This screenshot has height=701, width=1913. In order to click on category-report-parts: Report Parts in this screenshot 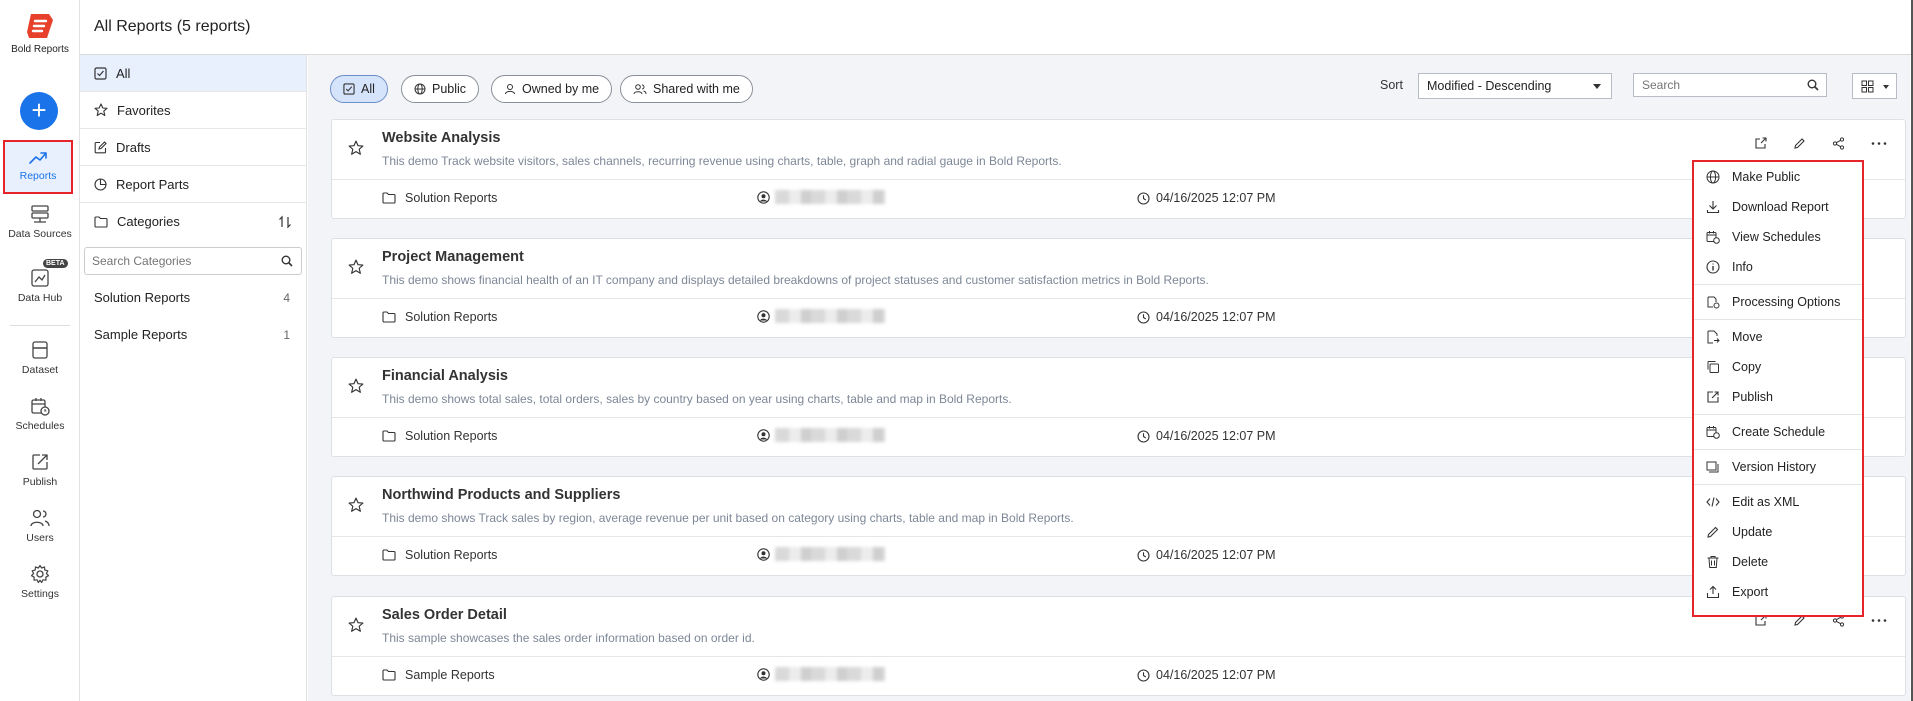, I will do `click(193, 184)`.